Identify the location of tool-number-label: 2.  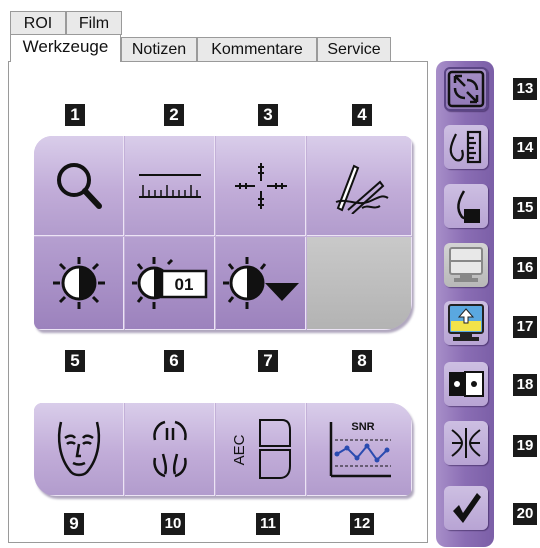
(174, 115).